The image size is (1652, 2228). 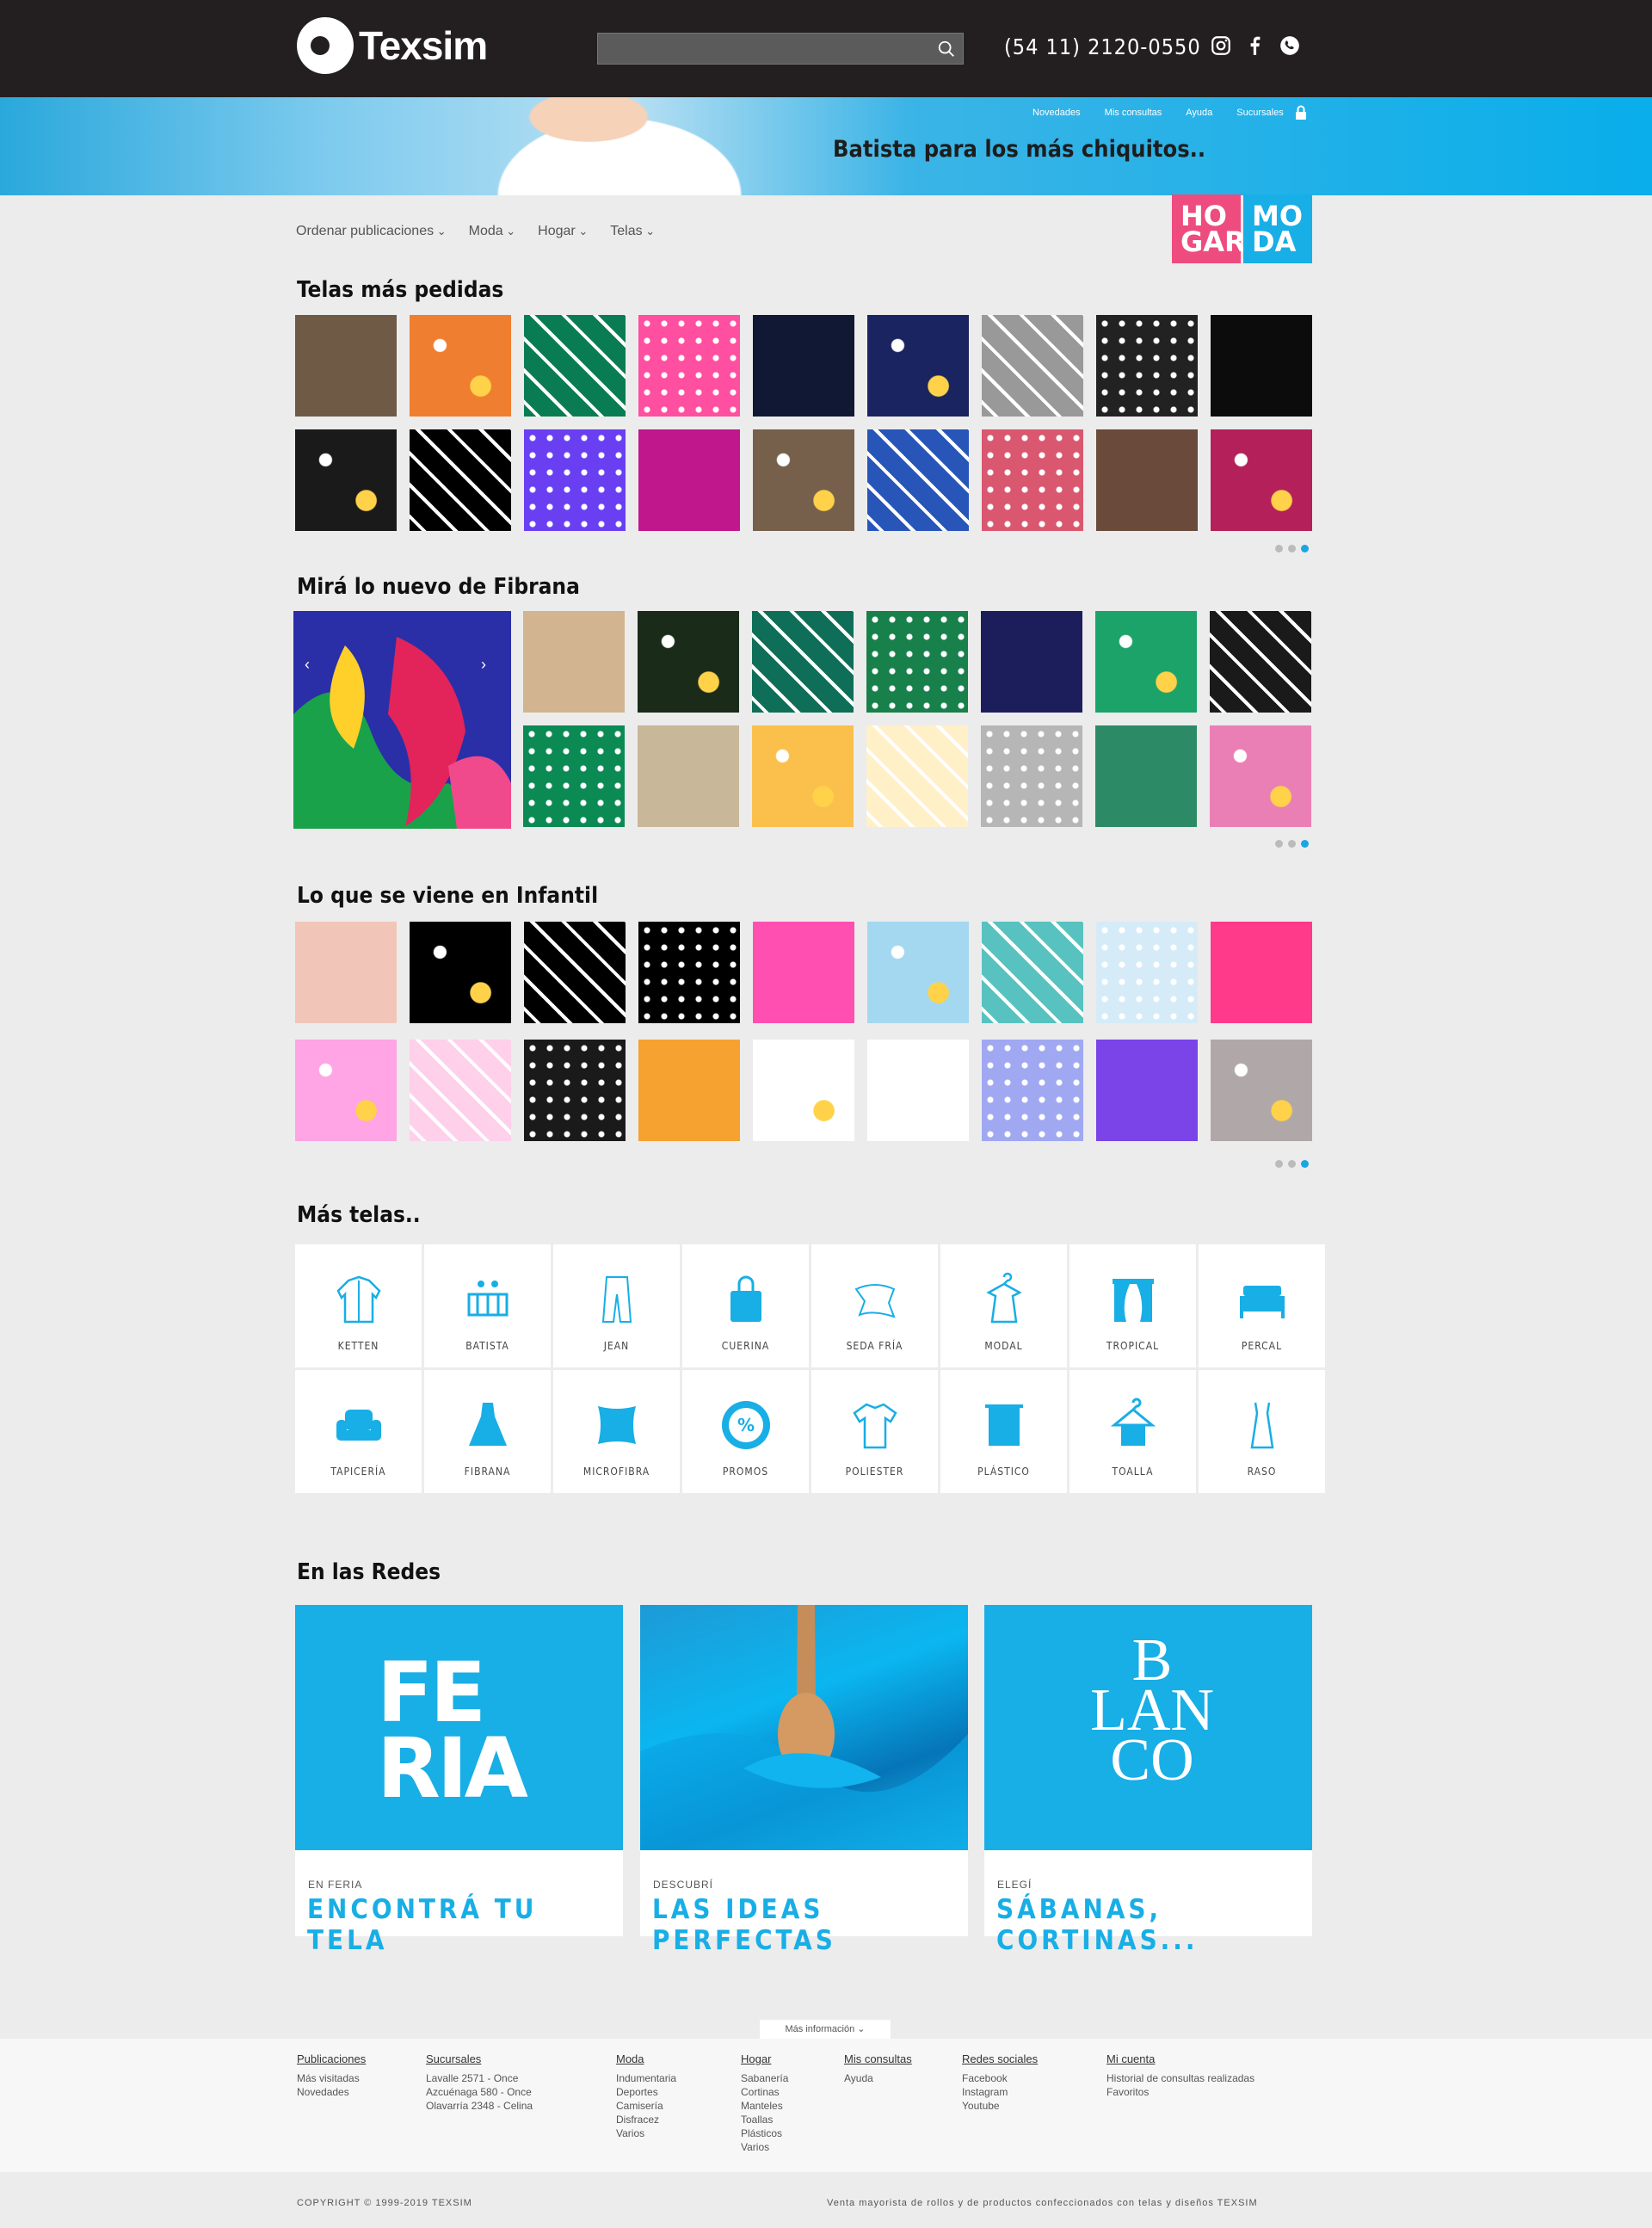 I want to click on moda-button: MO DA, so click(x=1277, y=229).